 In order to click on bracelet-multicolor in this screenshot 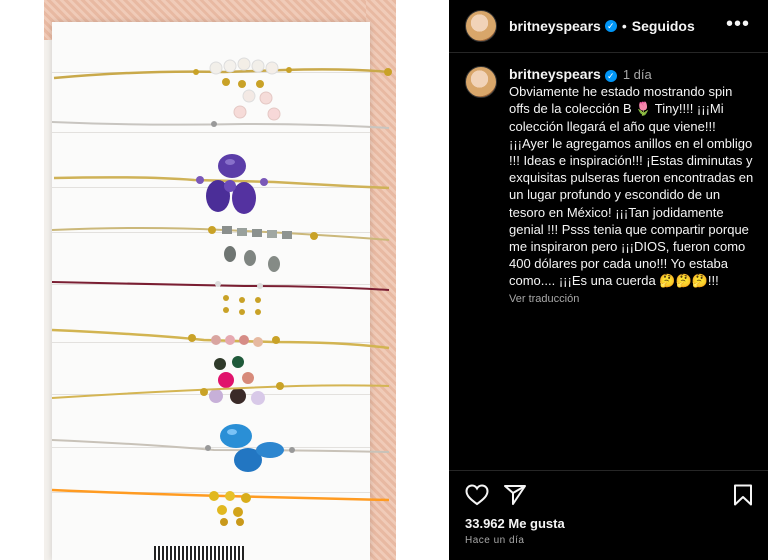, I will do `click(220, 366)`.